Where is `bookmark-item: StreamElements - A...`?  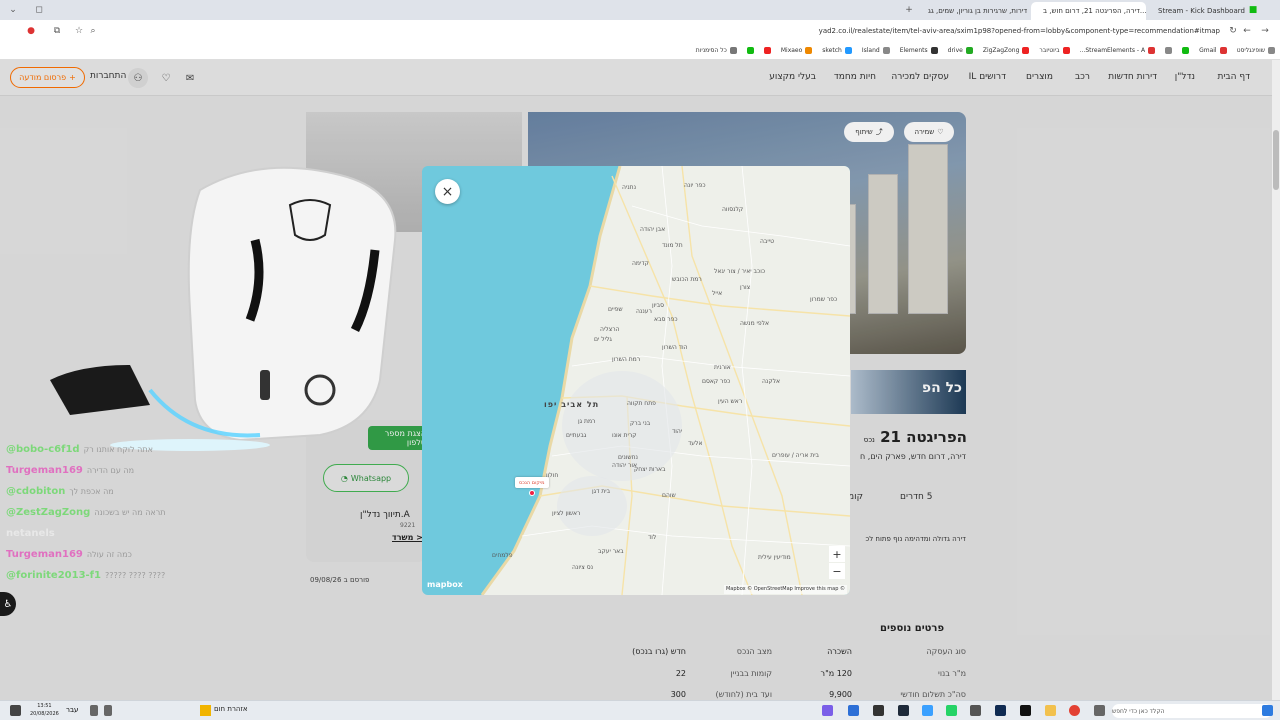 bookmark-item: StreamElements - A... is located at coordinates (1118, 50).